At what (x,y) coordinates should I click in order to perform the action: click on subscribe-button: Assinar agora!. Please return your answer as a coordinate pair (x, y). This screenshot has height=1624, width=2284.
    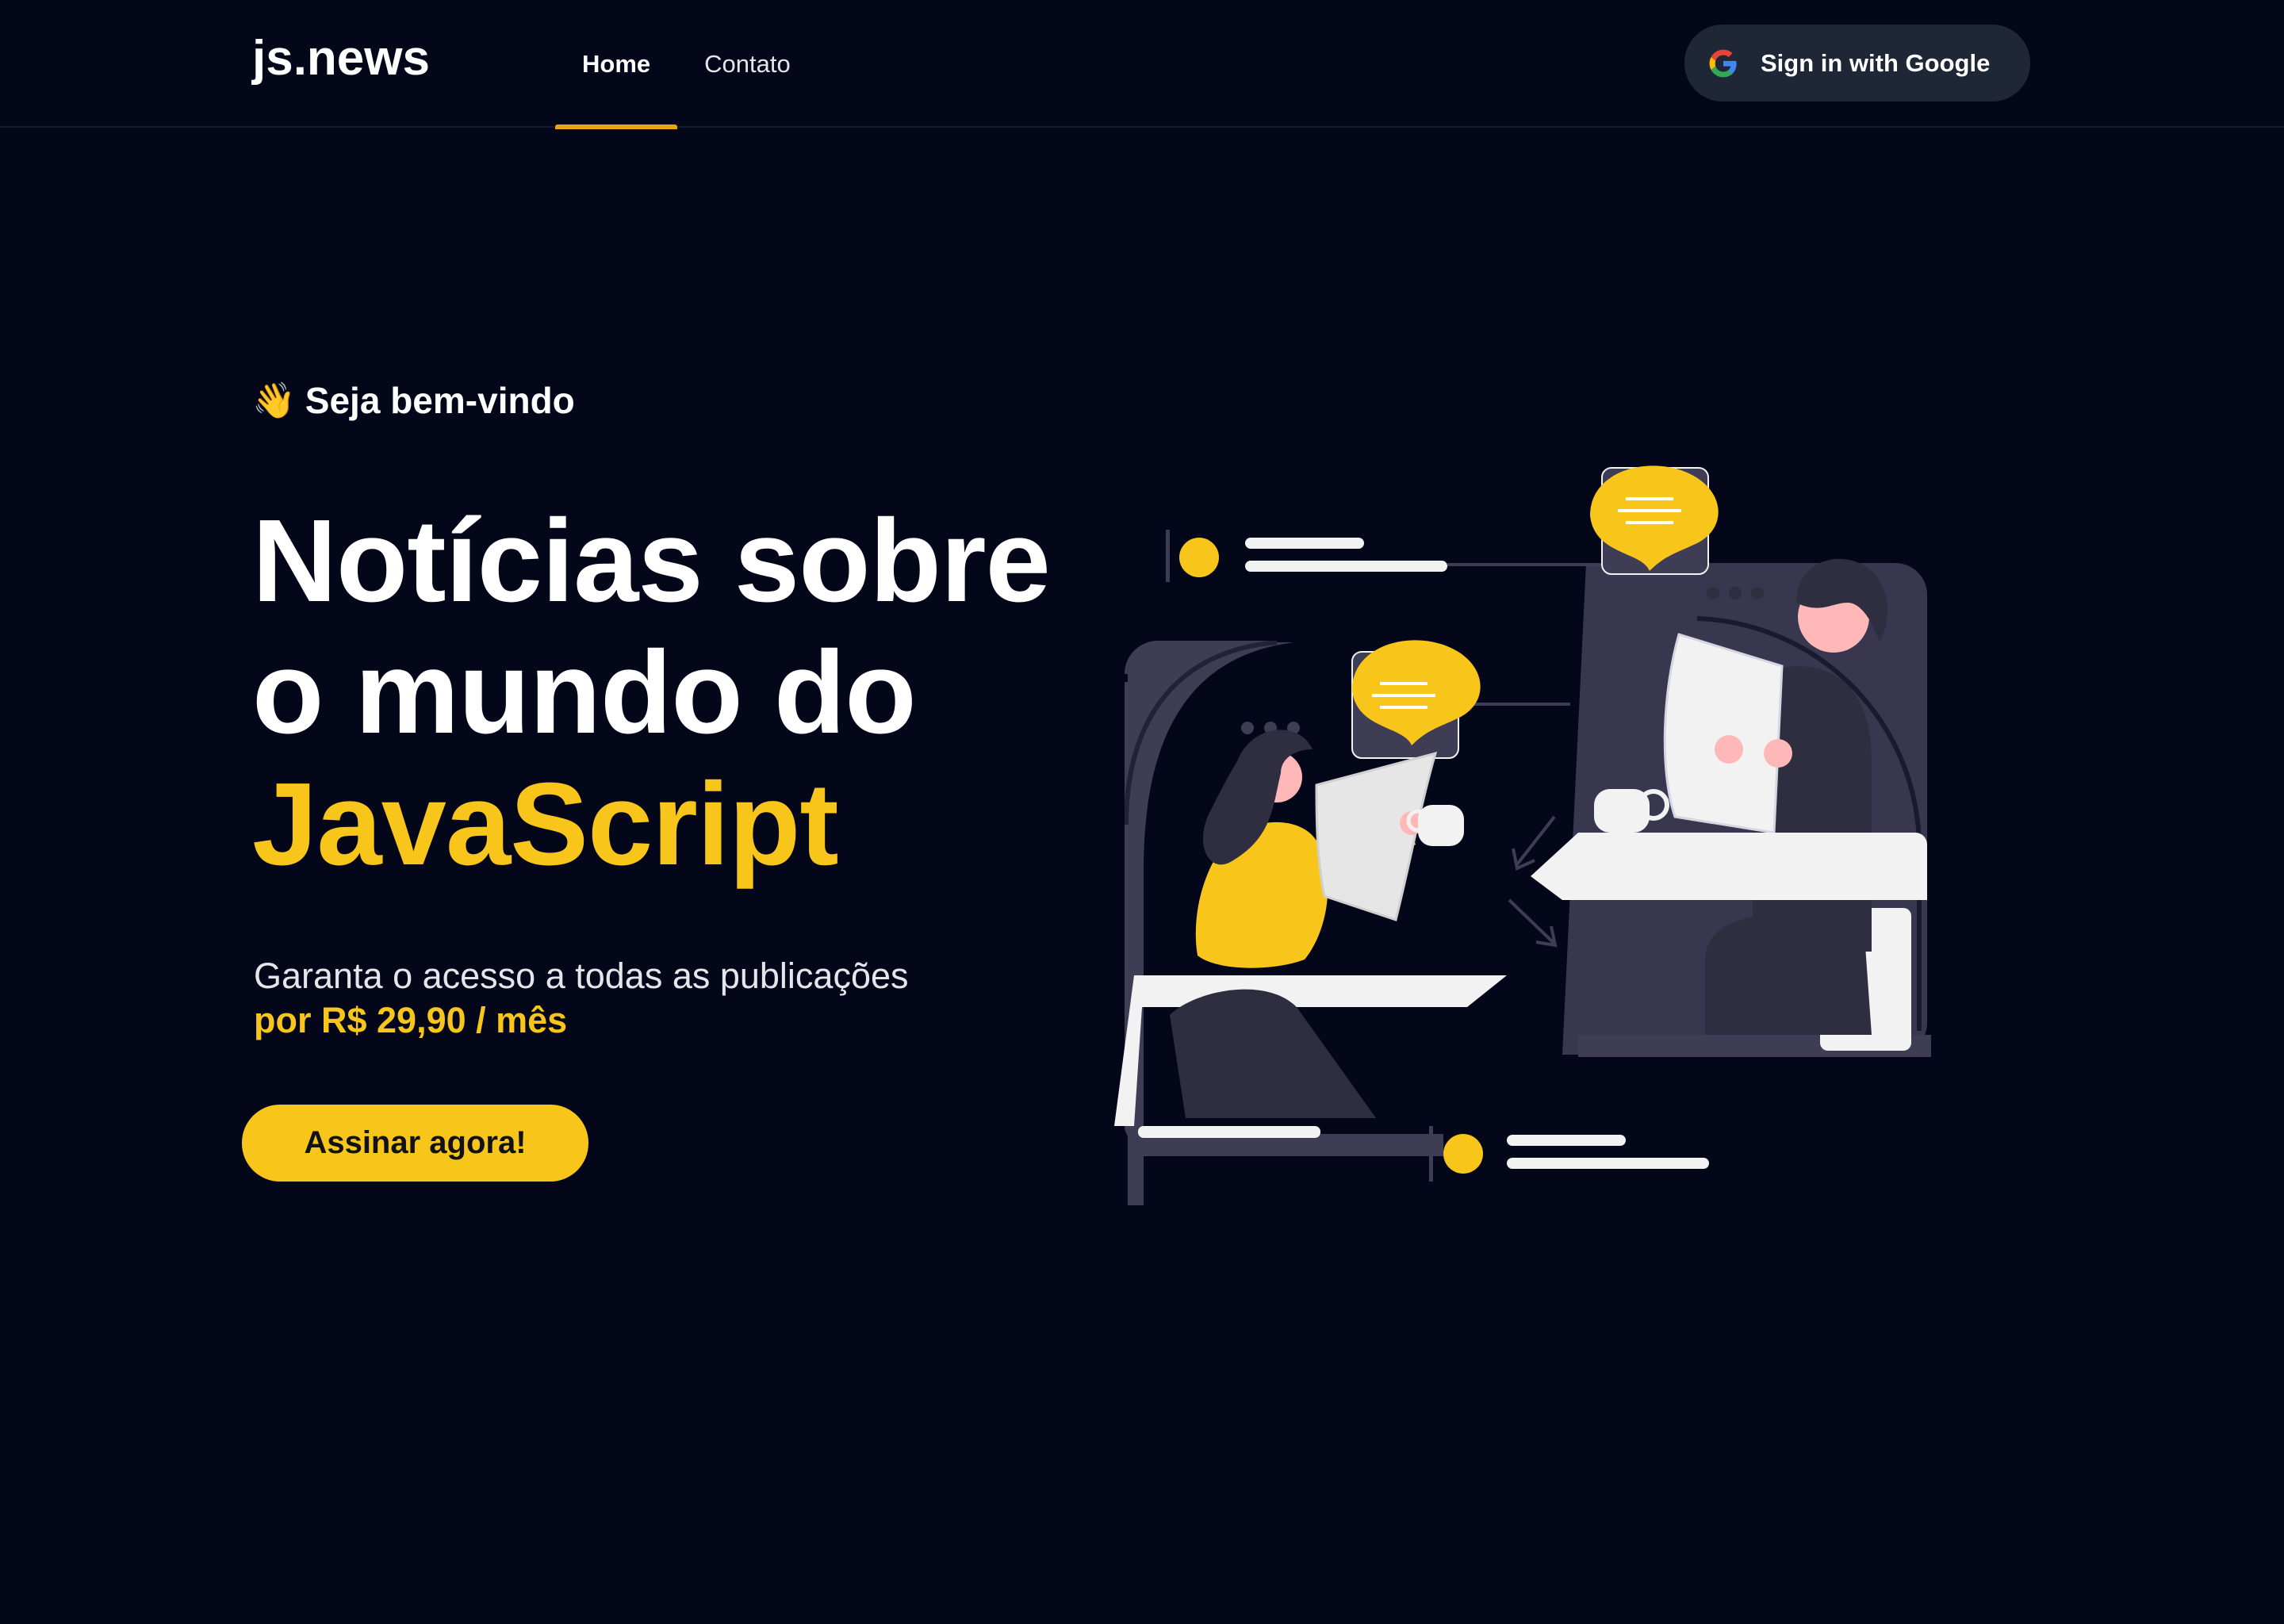
    Looking at the image, I should click on (415, 1143).